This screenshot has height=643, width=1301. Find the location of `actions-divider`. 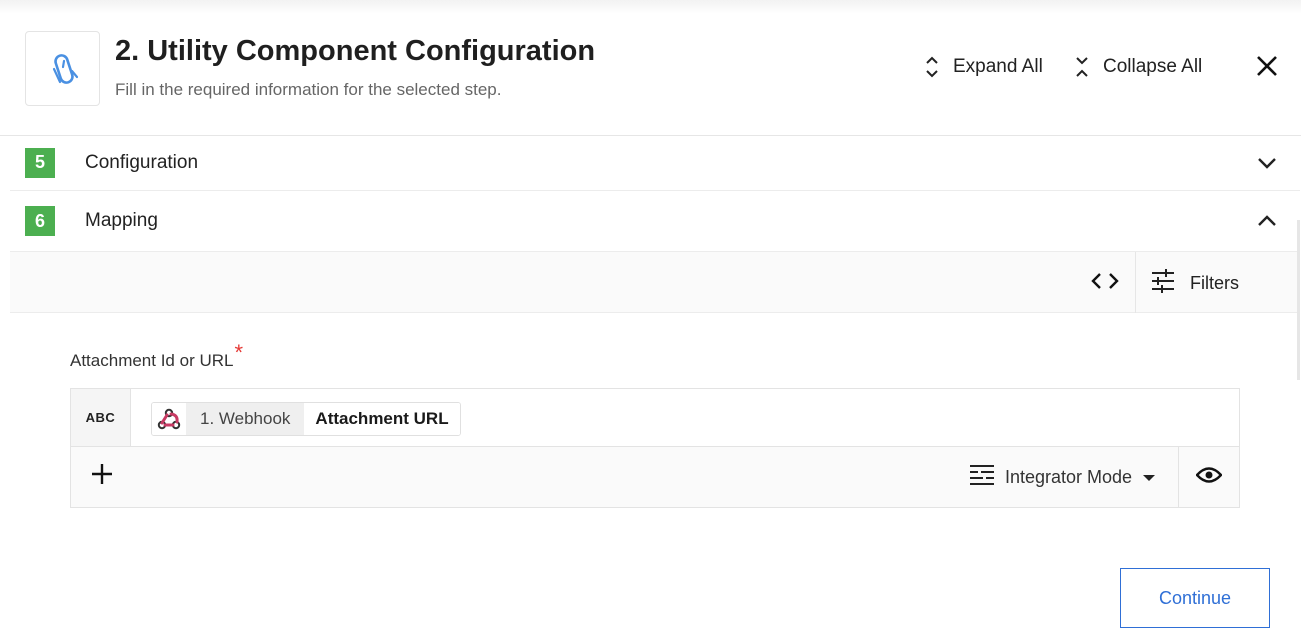

actions-divider is located at coordinates (1178, 477).